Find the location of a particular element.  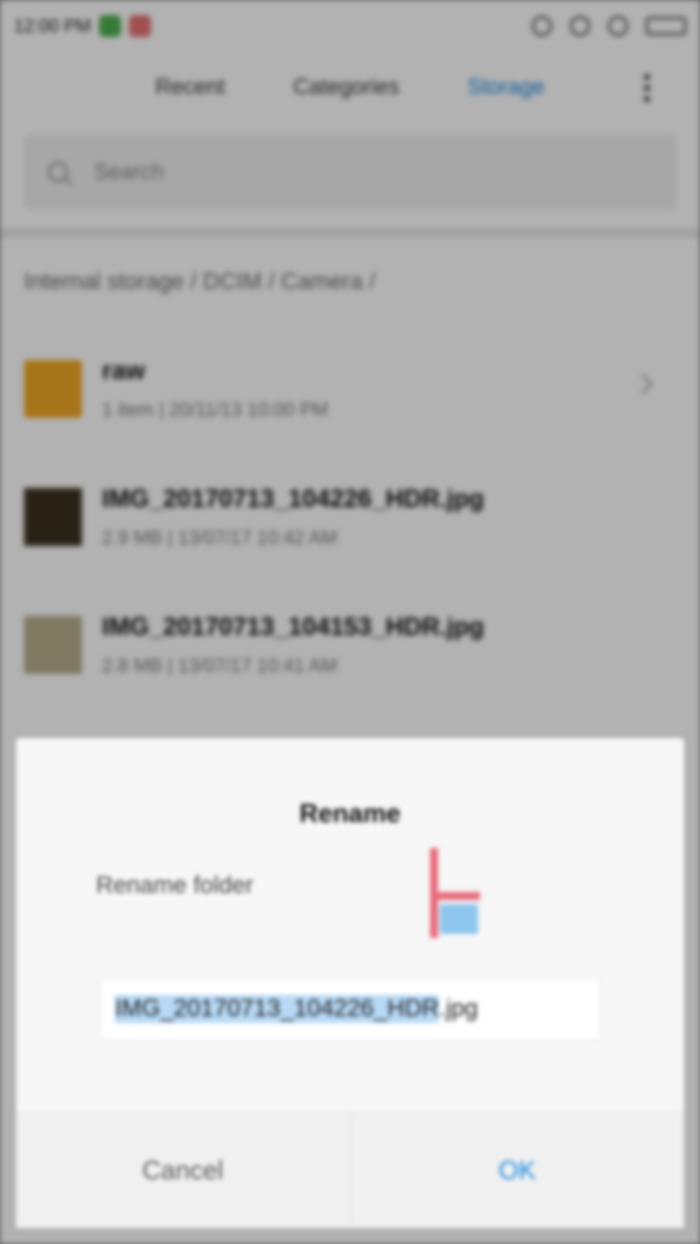

input-extension-text: .jpg is located at coordinates (458, 1008).